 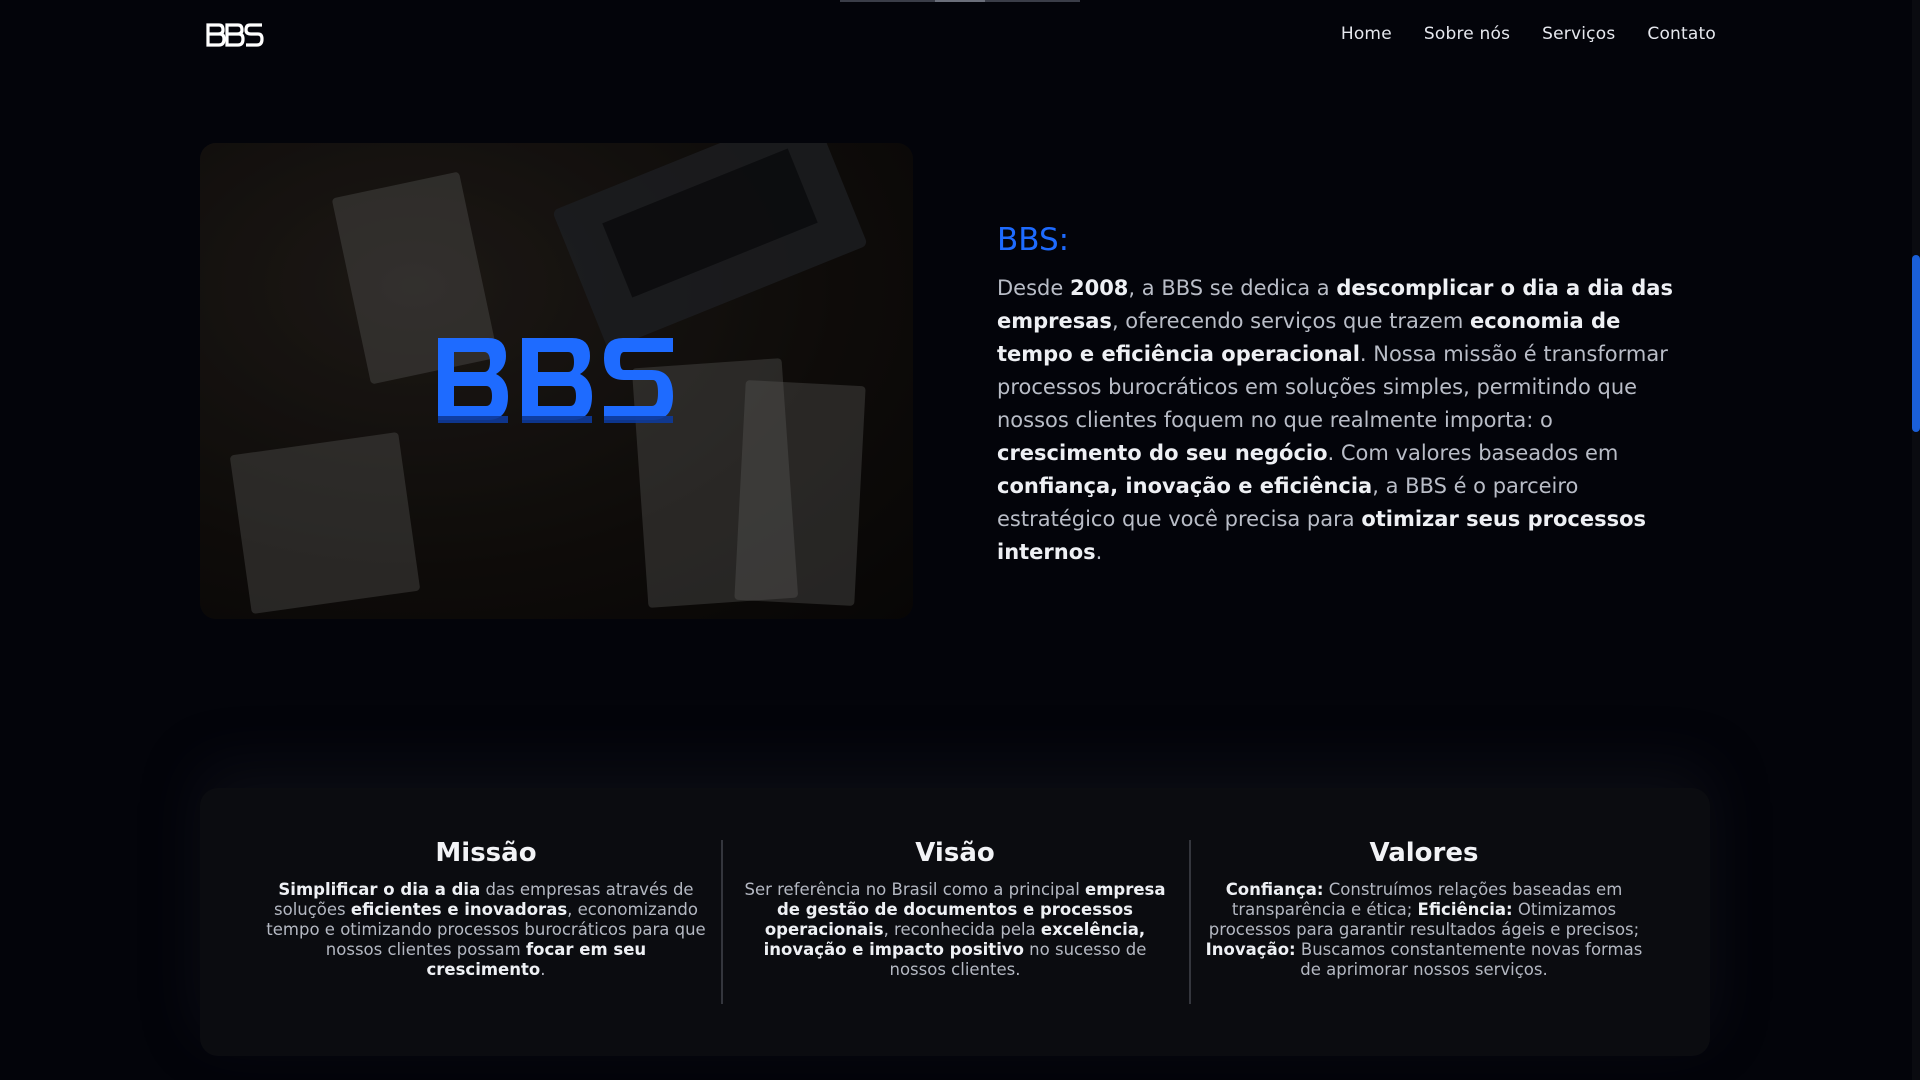 What do you see at coordinates (235, 35) in the screenshot?
I see `bbs-logo` at bounding box center [235, 35].